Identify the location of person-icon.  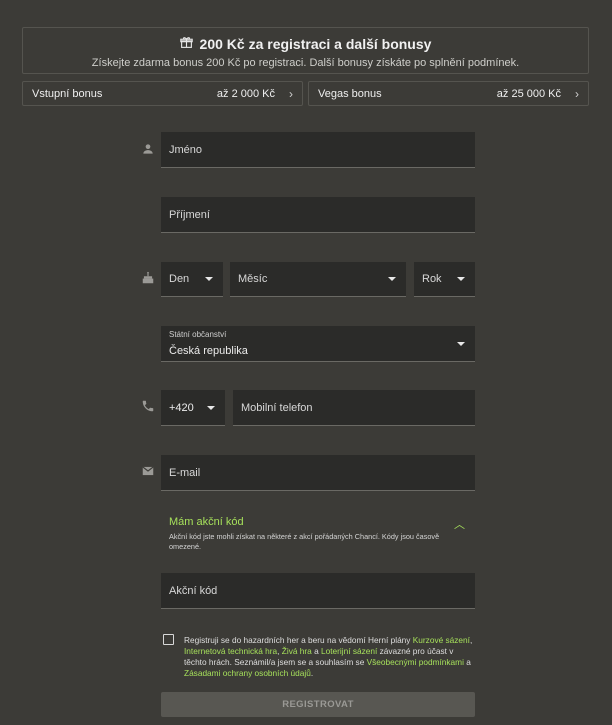
(148, 149).